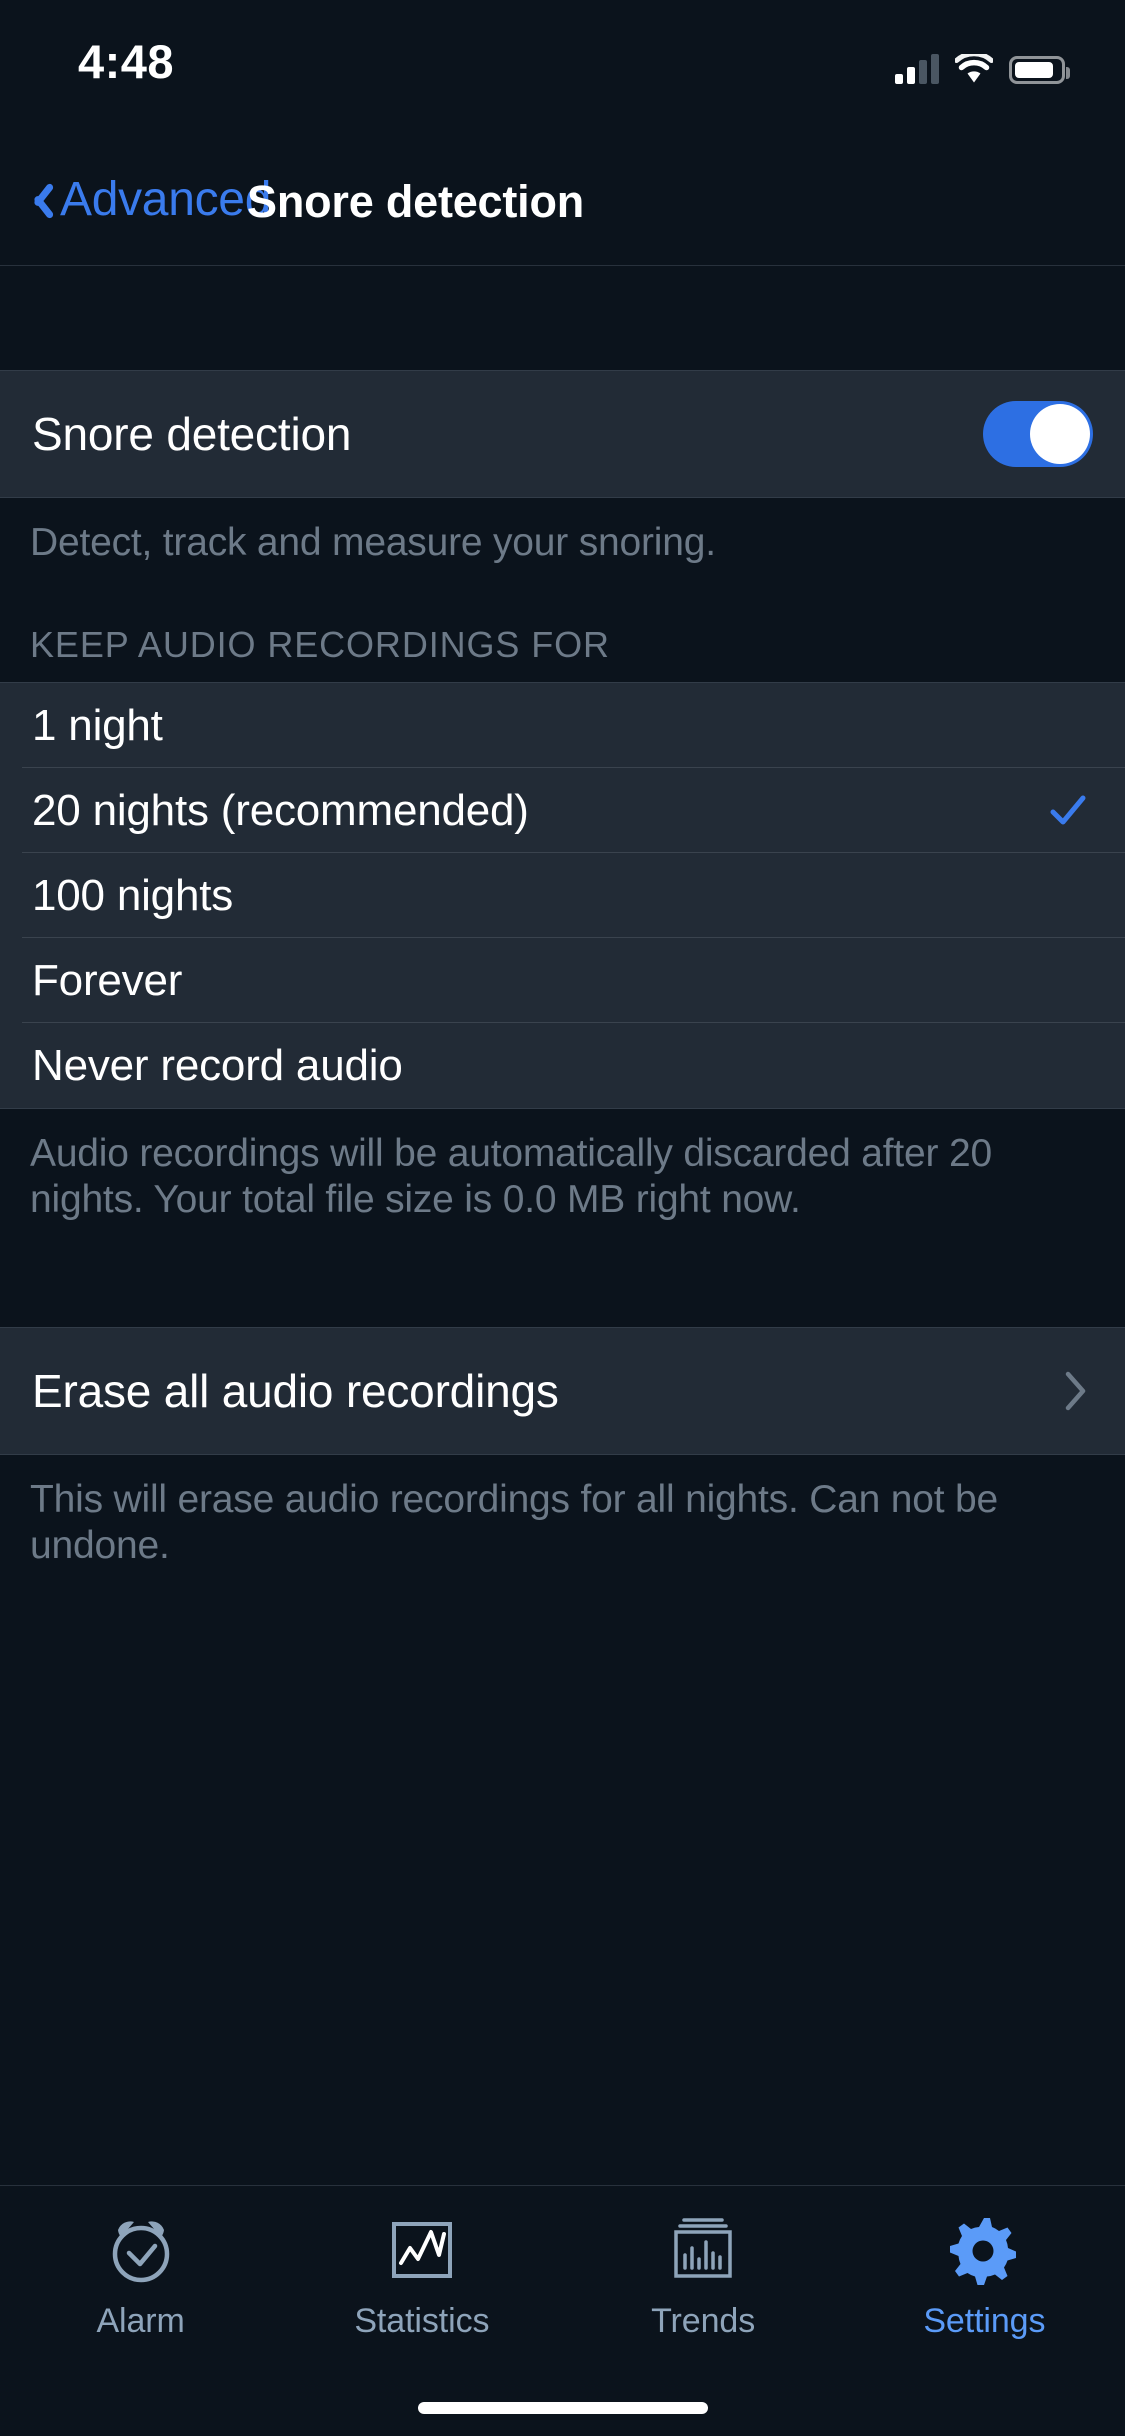 The height and width of the screenshot is (2436, 1125). What do you see at coordinates (703, 2250) in the screenshot?
I see `bar-chart-icon` at bounding box center [703, 2250].